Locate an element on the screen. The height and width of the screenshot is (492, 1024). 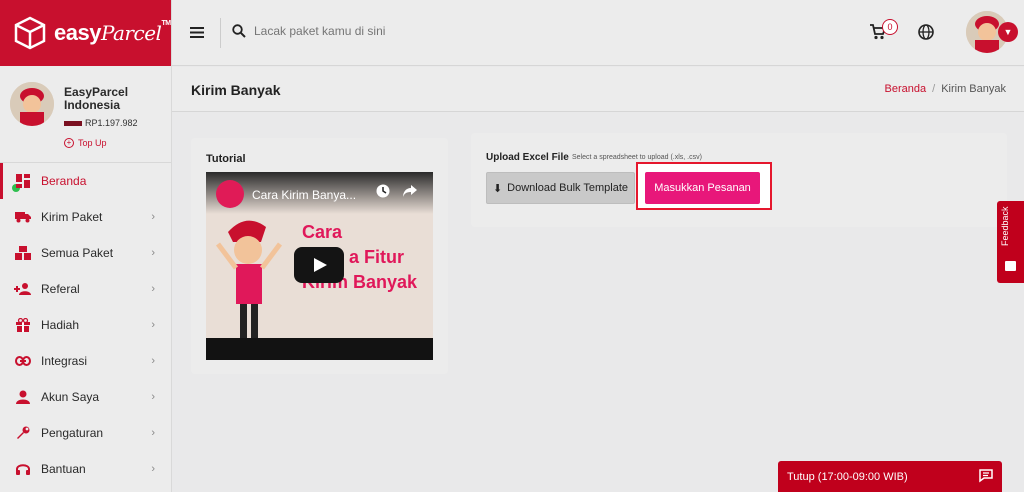
sidebar-item-semua-paket: Semua Paket › is located at coordinates (85, 253).